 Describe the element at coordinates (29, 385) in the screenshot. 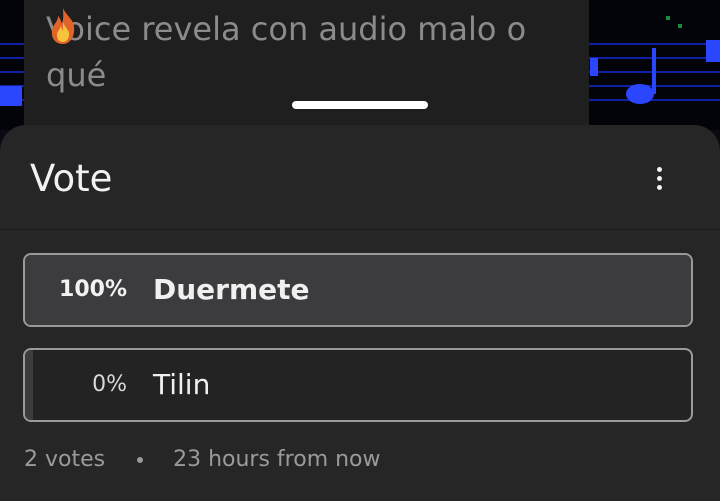

I see `poll-option-bar` at that location.